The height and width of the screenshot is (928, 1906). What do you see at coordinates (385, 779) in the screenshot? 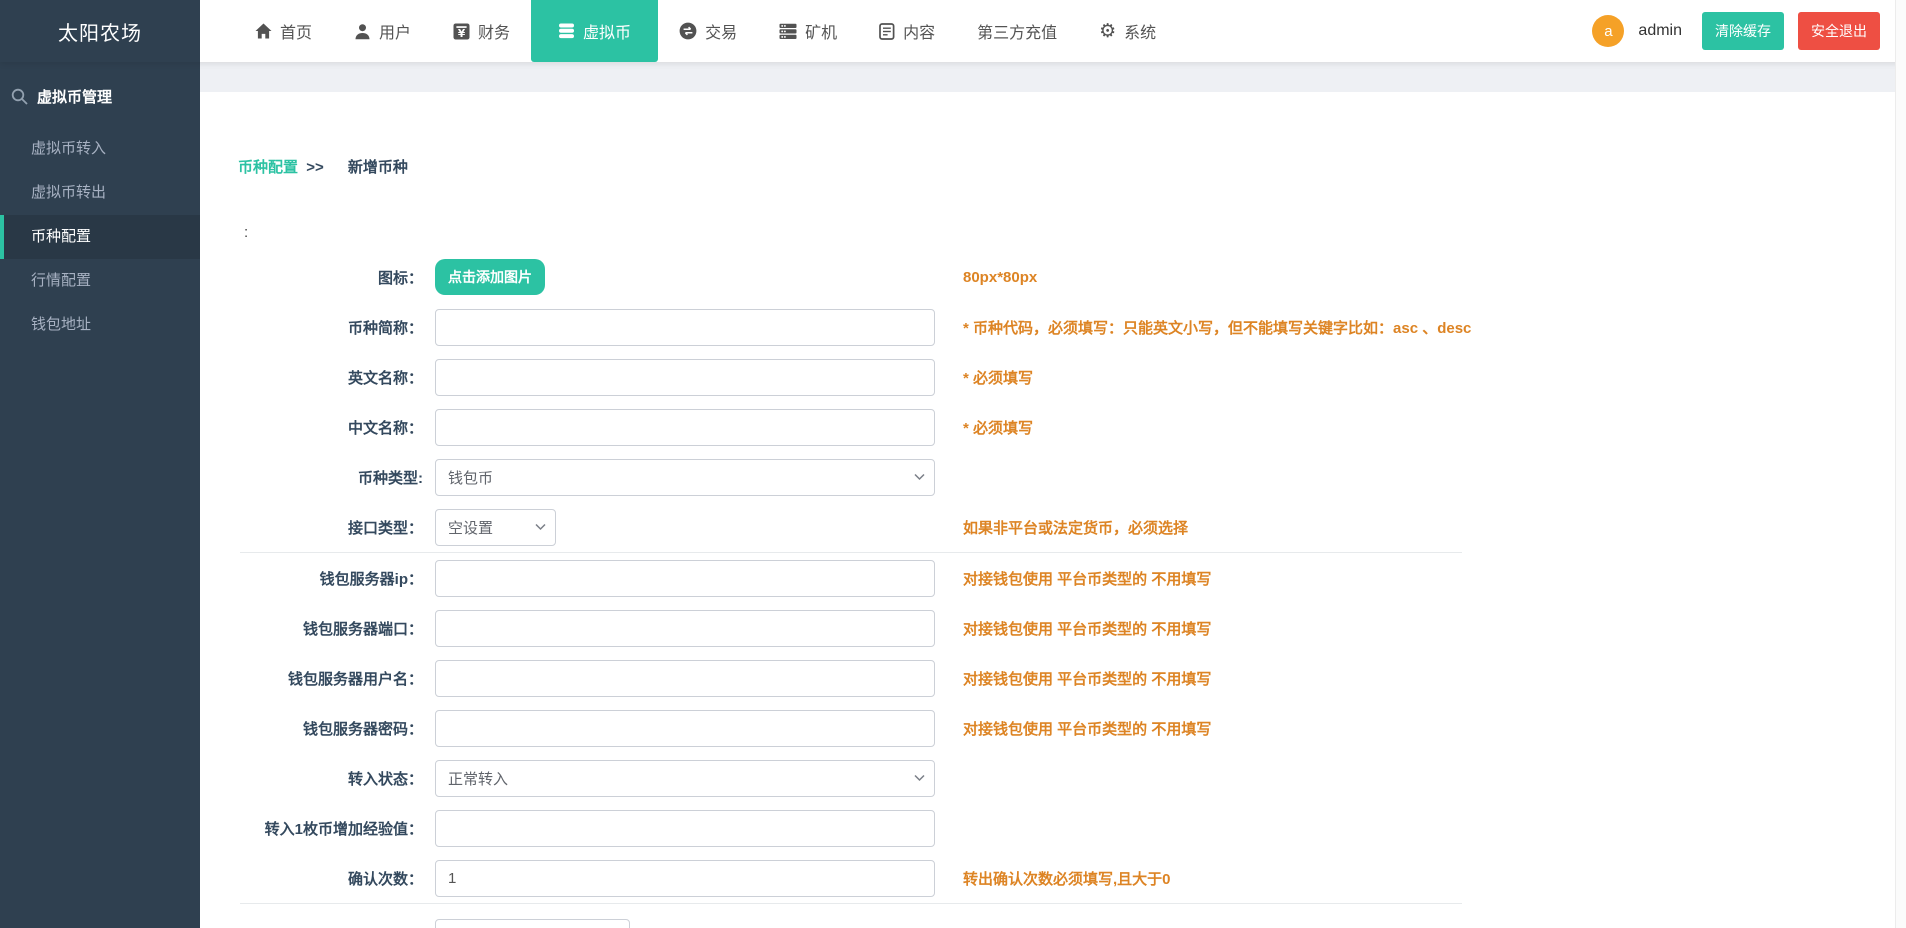
I see `field-label: 转入状态：` at bounding box center [385, 779].